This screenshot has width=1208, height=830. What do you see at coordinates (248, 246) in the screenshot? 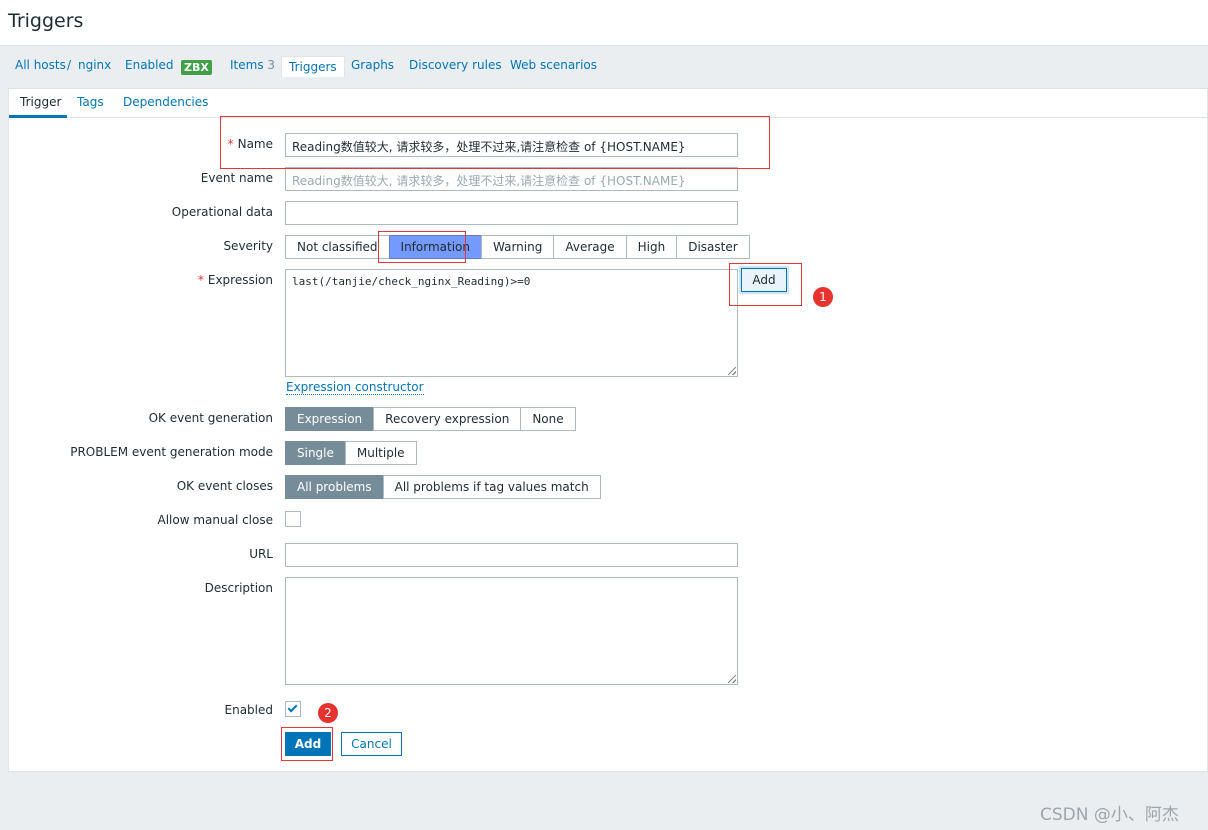
I see `severity-label: Severity` at bounding box center [248, 246].